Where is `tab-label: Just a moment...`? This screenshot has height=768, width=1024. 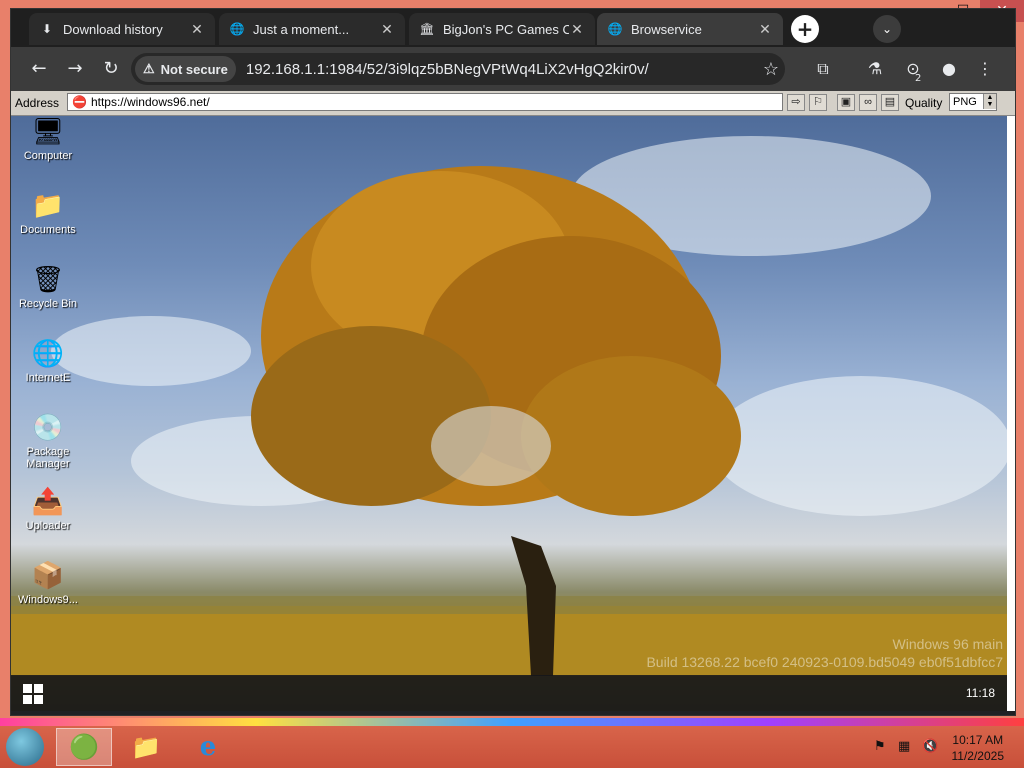 tab-label: Just a moment... is located at coordinates (301, 29).